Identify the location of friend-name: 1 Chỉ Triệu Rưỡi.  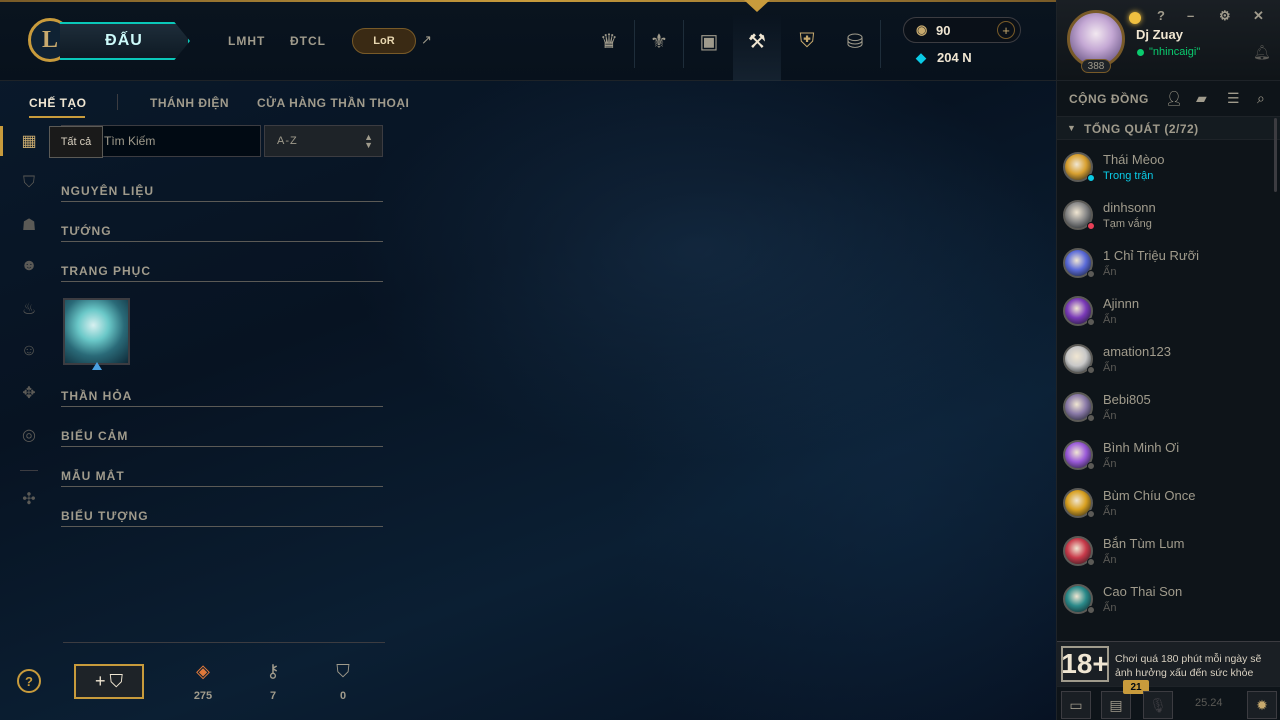
(1151, 255).